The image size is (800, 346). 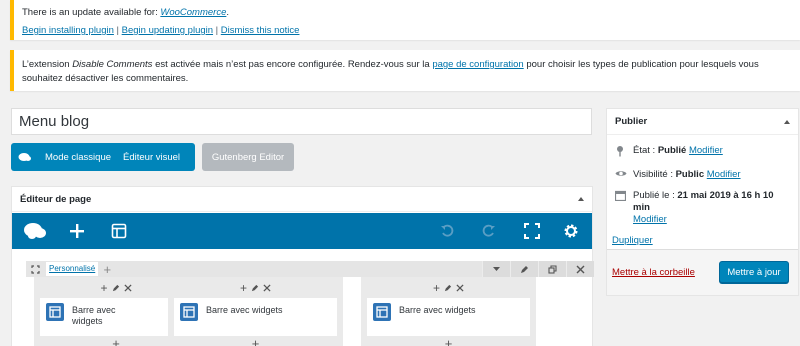 What do you see at coordinates (248, 157) in the screenshot?
I see `gutenberg-editor-button: Gutenberg Editor` at bounding box center [248, 157].